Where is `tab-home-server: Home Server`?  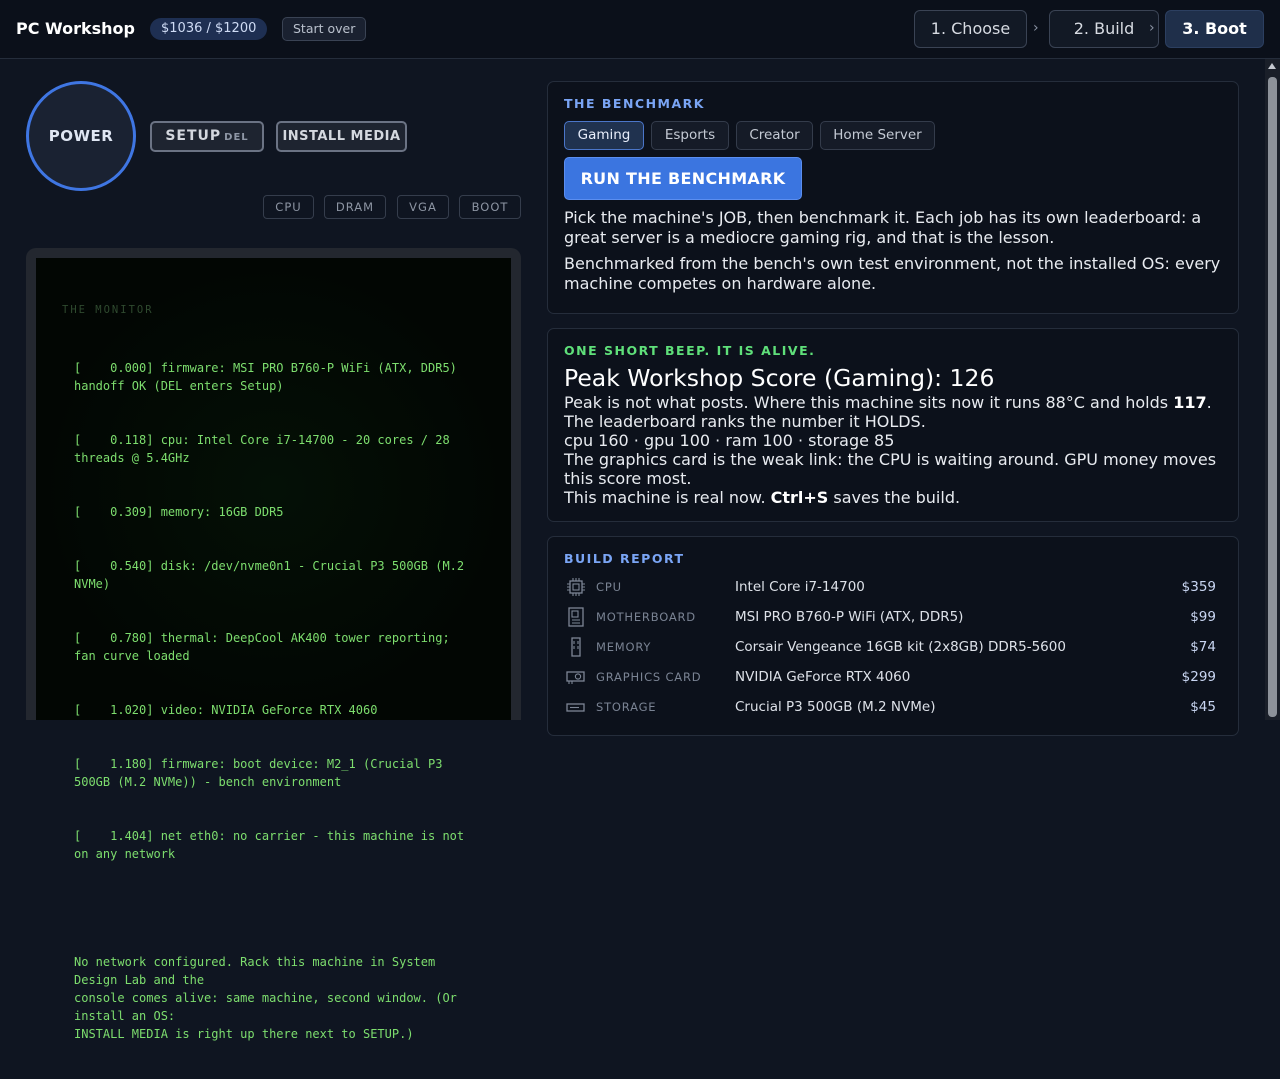 tab-home-server: Home Server is located at coordinates (877, 135).